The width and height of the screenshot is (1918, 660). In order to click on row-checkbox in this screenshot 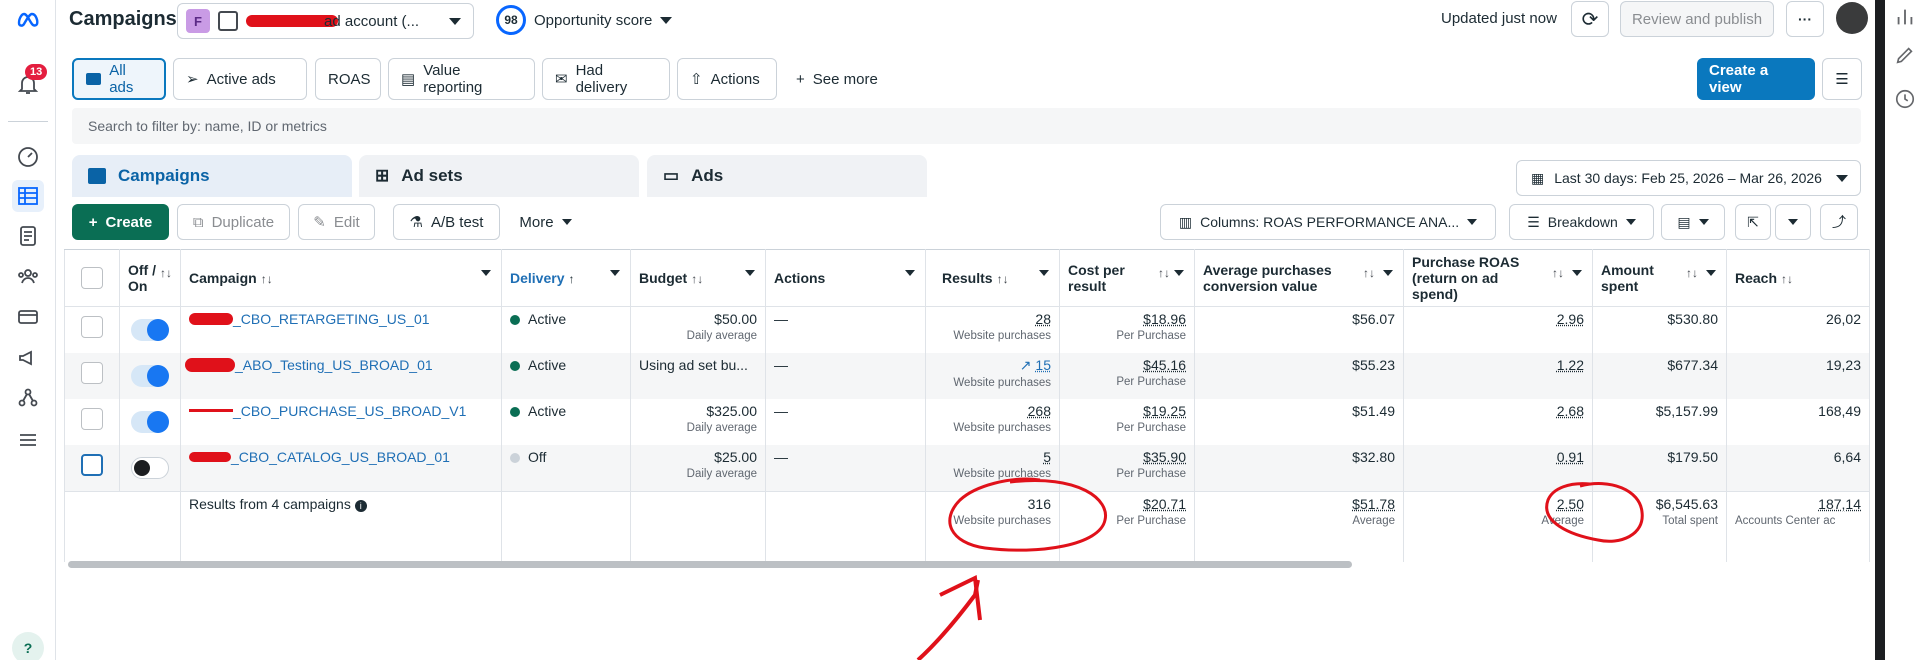, I will do `click(92, 373)`.